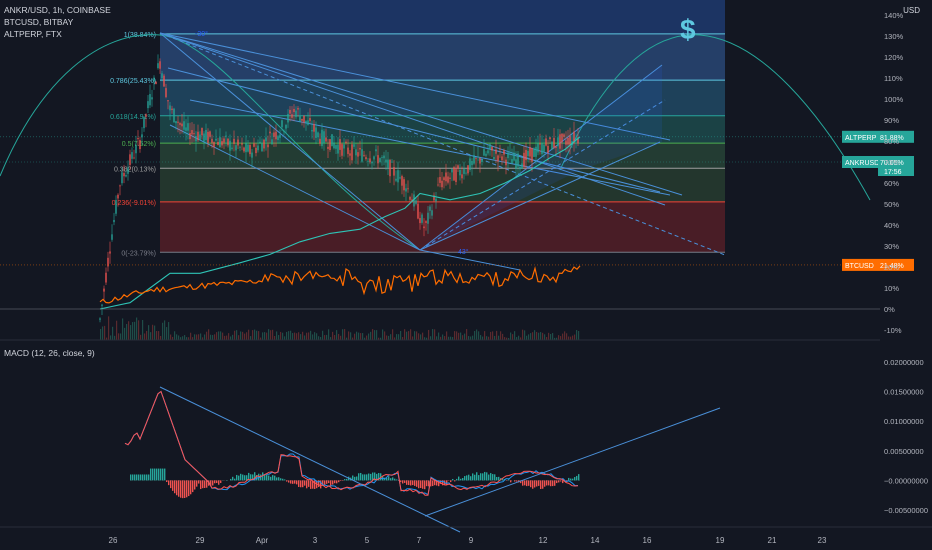 This screenshot has width=932, height=550. What do you see at coordinates (543, 540) in the screenshot?
I see `time-tick-label: 12` at bounding box center [543, 540].